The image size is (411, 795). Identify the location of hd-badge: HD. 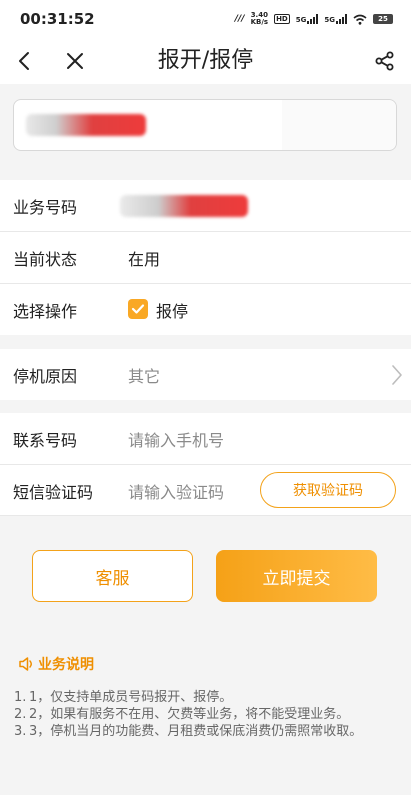
(282, 19).